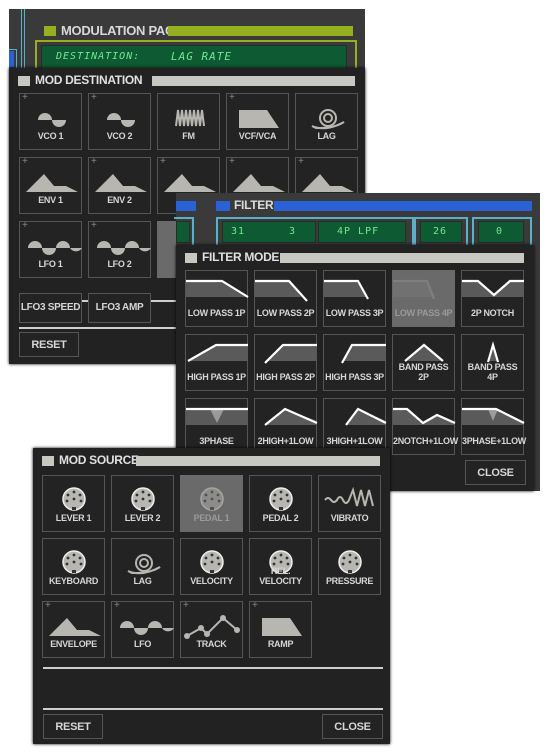 The height and width of the screenshot is (752, 548). Describe the element at coordinates (280, 629) in the screenshot. I see `source-tile-ramp: + RAMP` at that location.